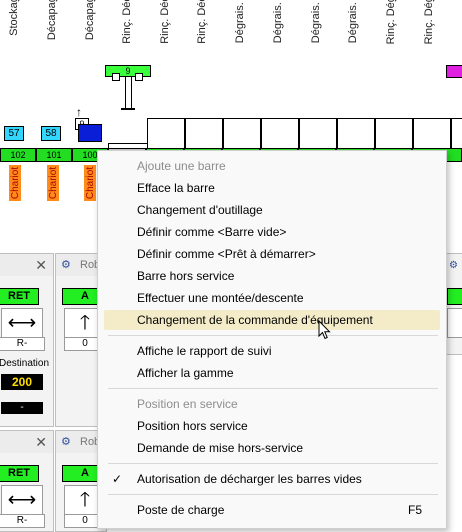 This screenshot has width=462, height=532. What do you see at coordinates (14, 18) in the screenshot?
I see `station-header: Stockage` at bounding box center [14, 18].